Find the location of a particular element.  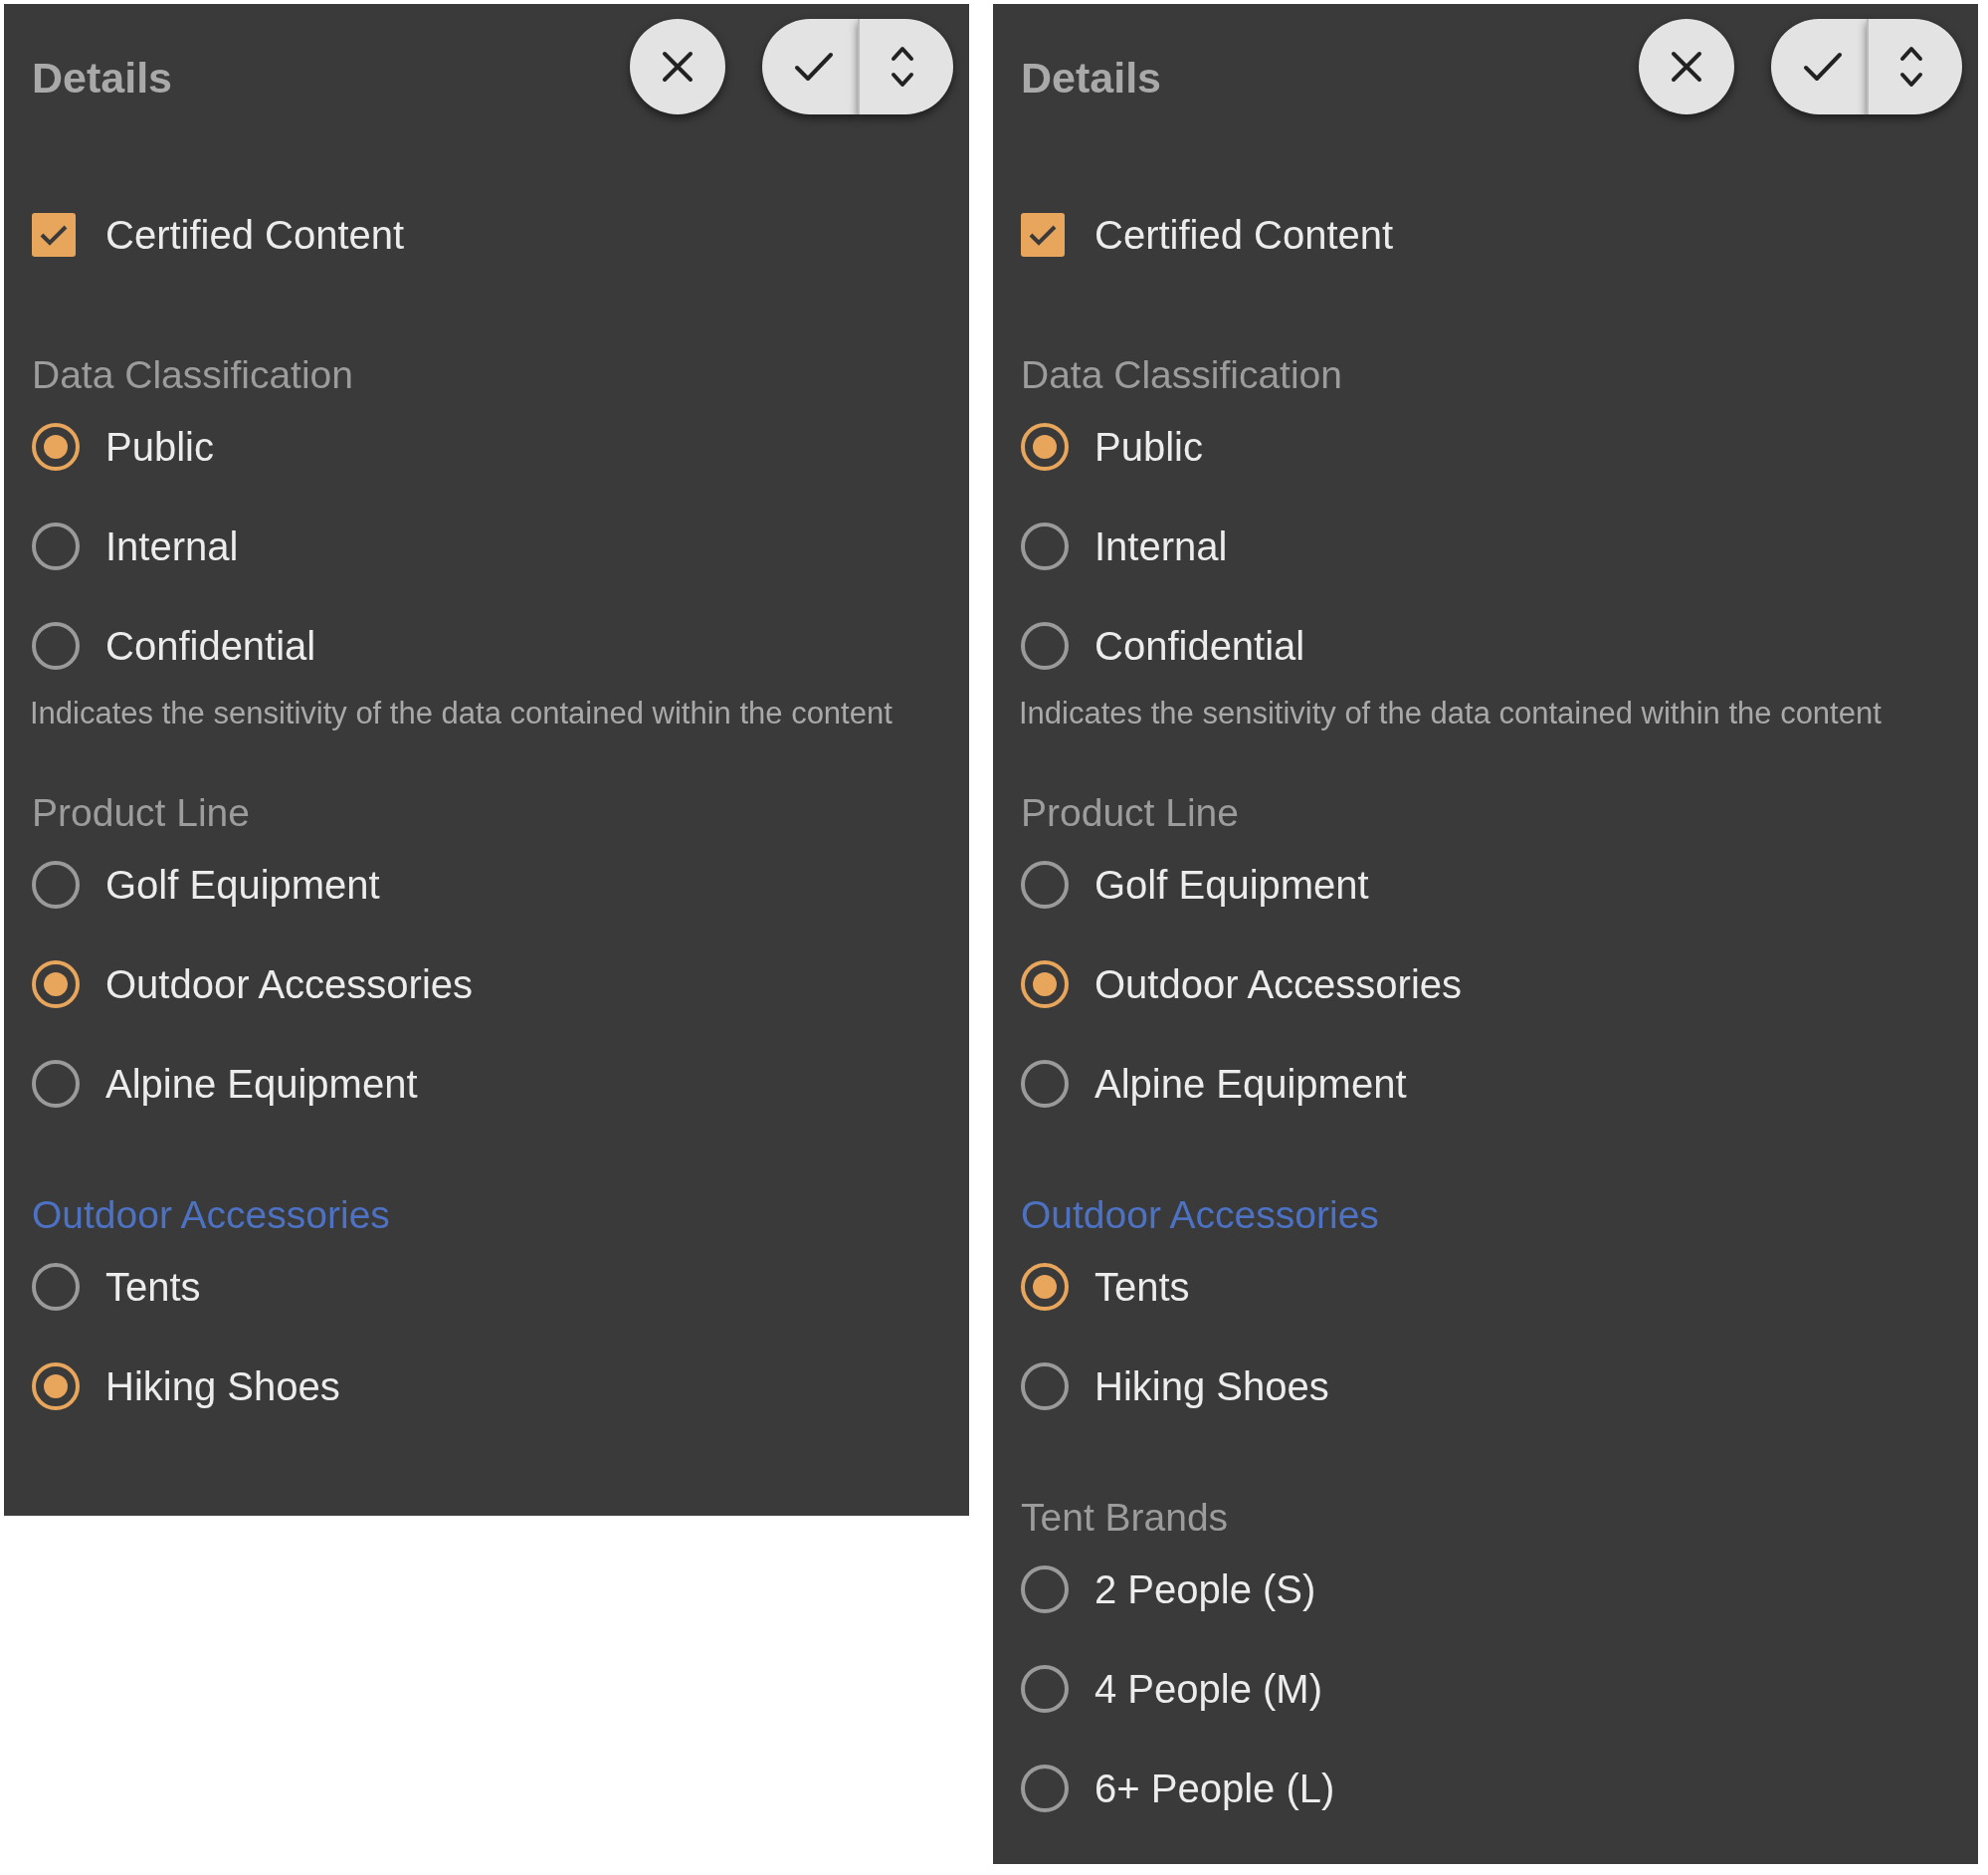

section-heading: Tent Brands is located at coordinates (1125, 1518).